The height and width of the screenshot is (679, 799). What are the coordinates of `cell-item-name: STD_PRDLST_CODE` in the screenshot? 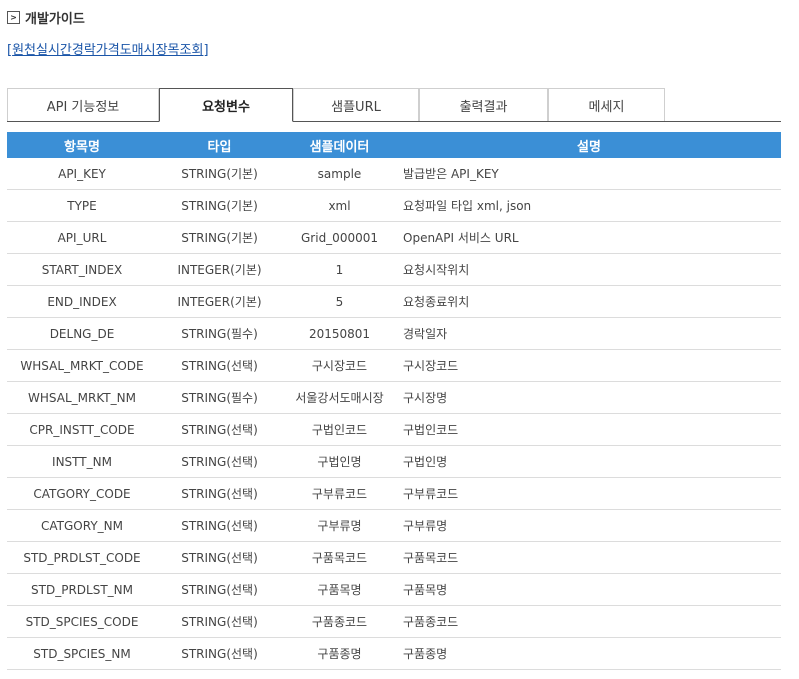 It's located at (82, 557).